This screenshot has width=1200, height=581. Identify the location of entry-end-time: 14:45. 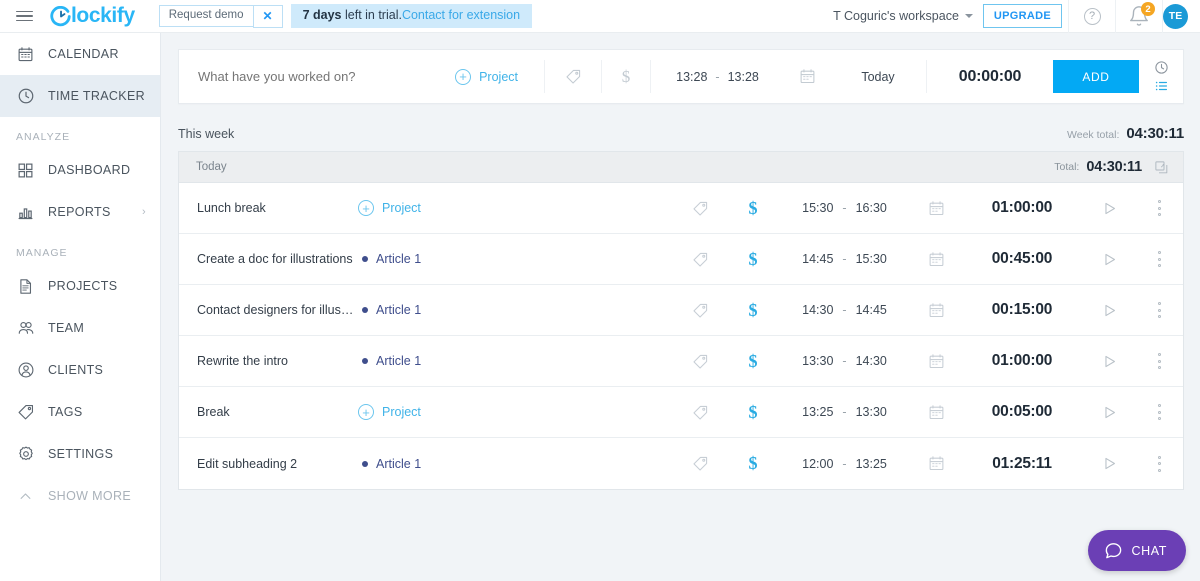
(871, 310).